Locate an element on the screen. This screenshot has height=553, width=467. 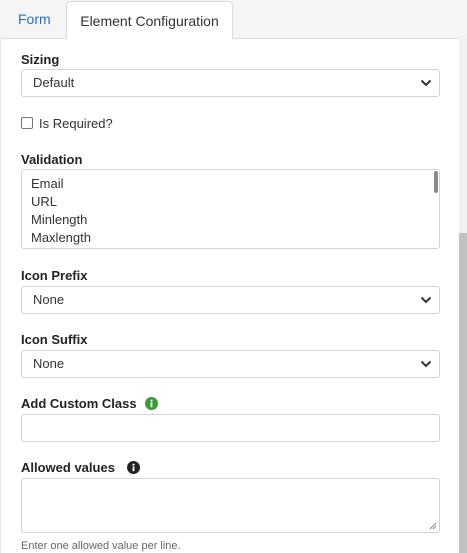
listbox-scrollbar-thumb is located at coordinates (436, 182).